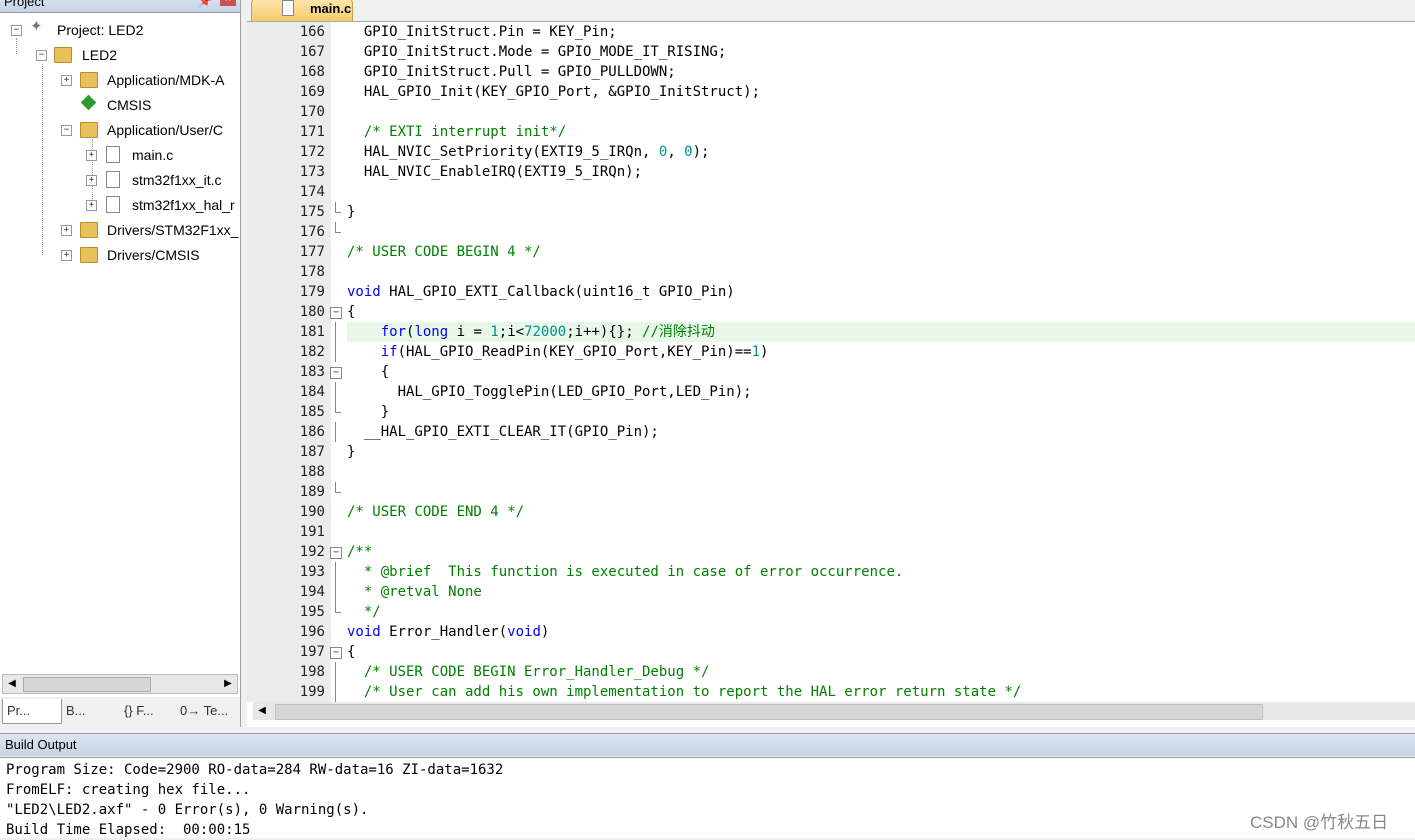 The width and height of the screenshot is (1415, 840). I want to click on code-line: 189, so click(831, 492).